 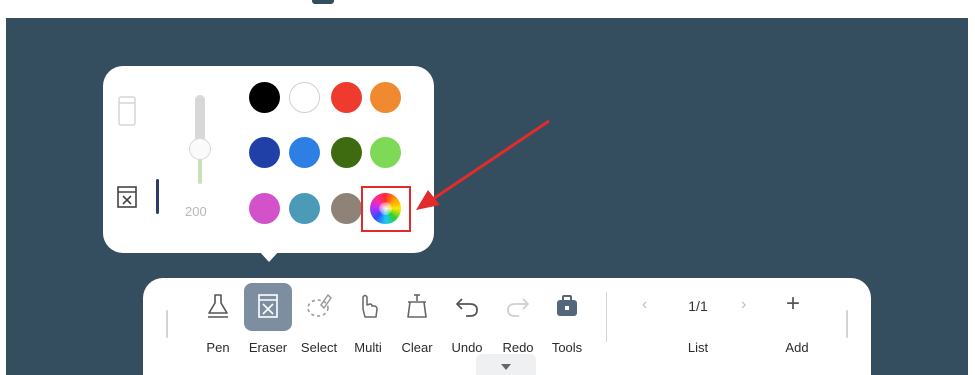 I want to click on color-swatch-teal, so click(x=304, y=208).